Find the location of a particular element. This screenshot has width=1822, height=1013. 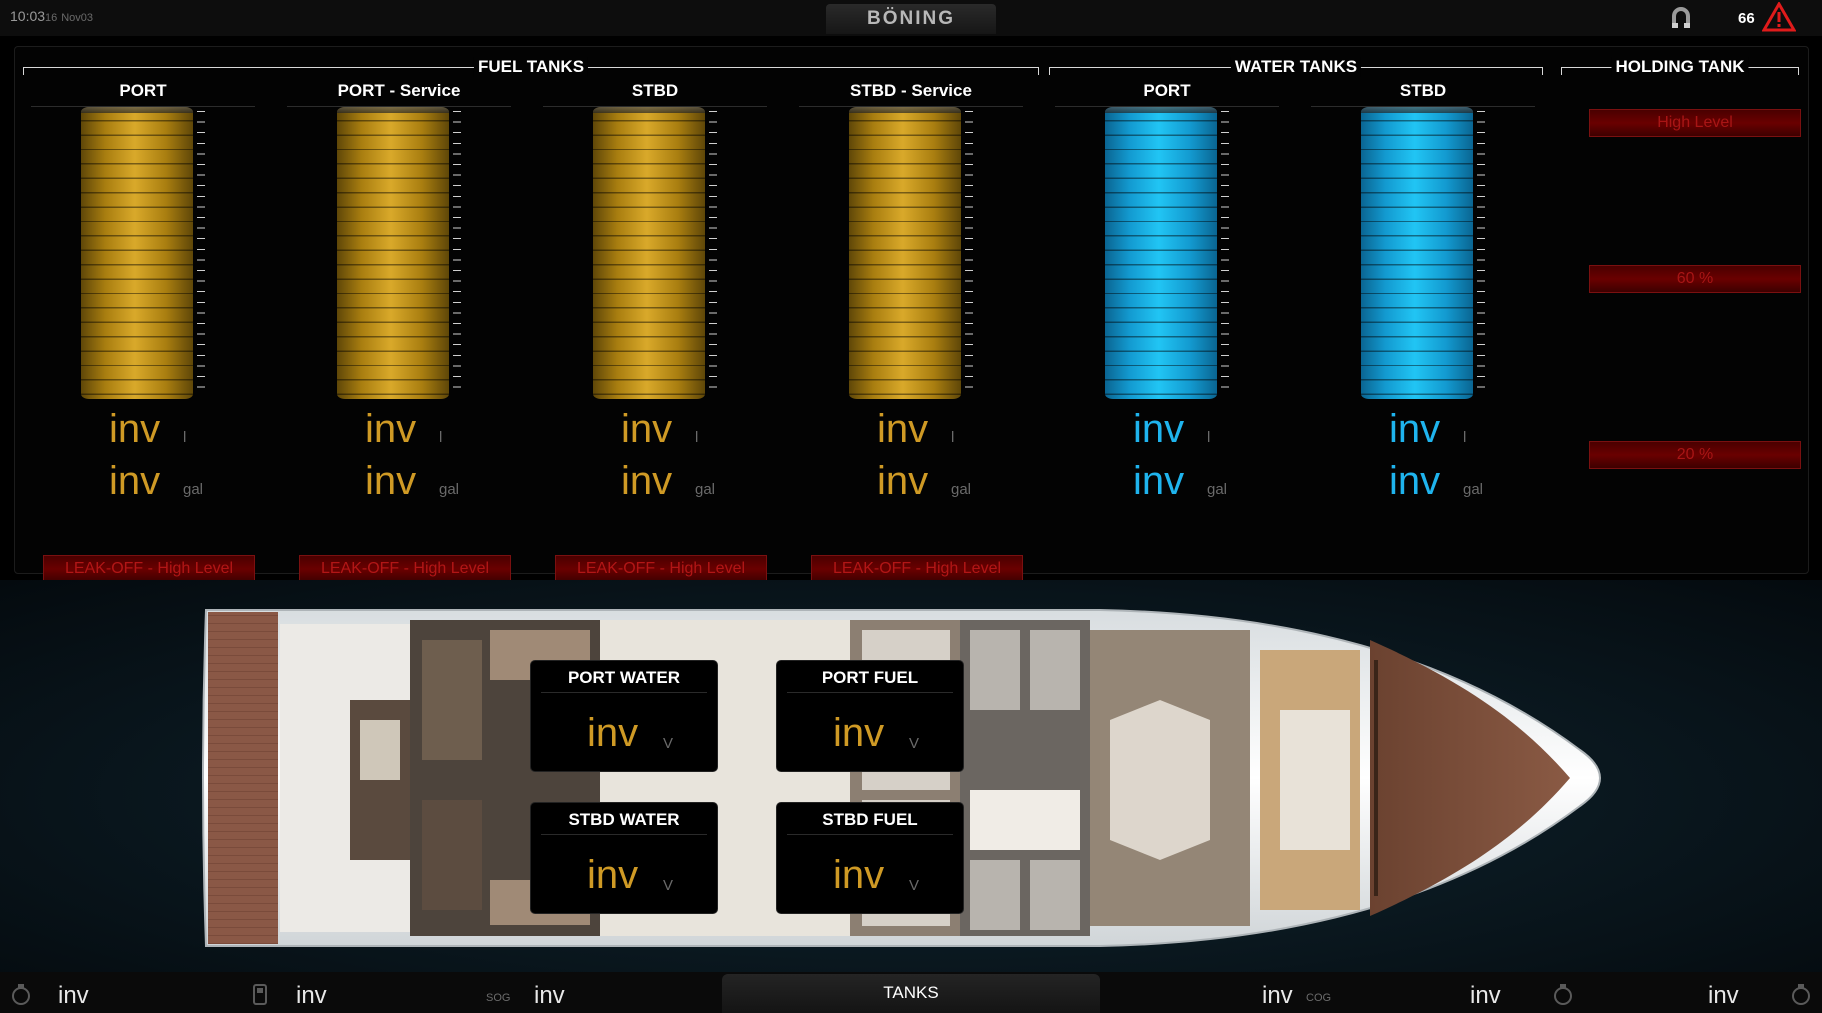

stbd-water-readout: STBD WATER inv V is located at coordinates (624, 858).